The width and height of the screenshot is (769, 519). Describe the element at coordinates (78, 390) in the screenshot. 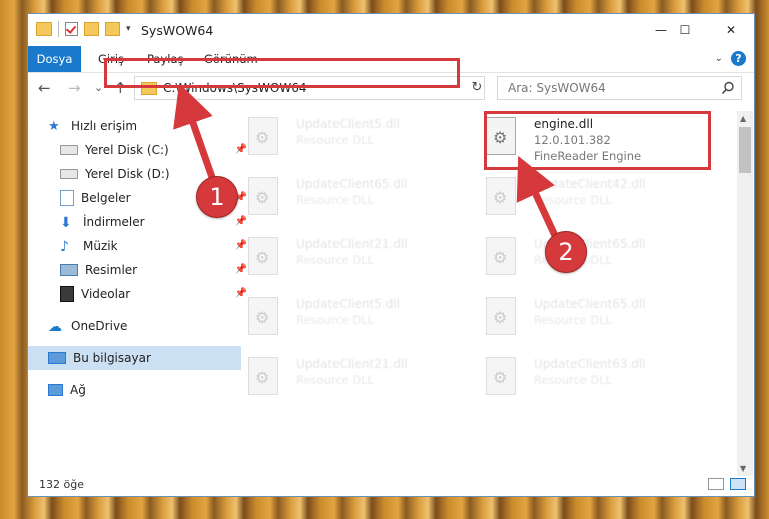

I see `sidebar-item-label: Ağ` at that location.